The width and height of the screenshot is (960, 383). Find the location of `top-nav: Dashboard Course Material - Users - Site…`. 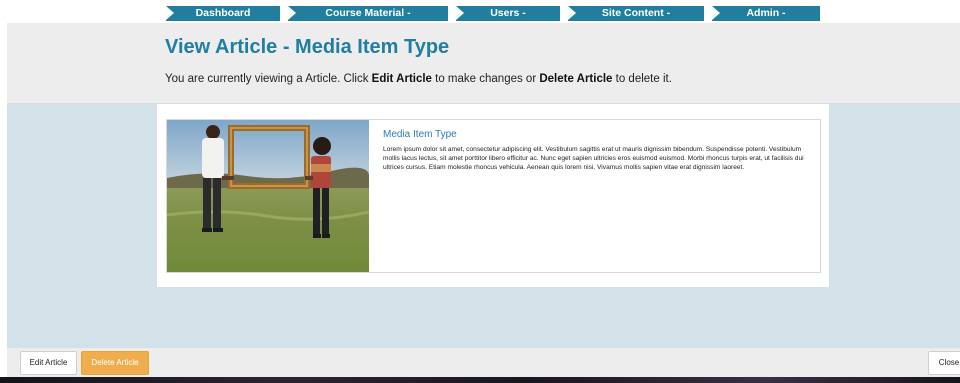

top-nav: Dashboard Course Material - Users - Site… is located at coordinates (493, 13).